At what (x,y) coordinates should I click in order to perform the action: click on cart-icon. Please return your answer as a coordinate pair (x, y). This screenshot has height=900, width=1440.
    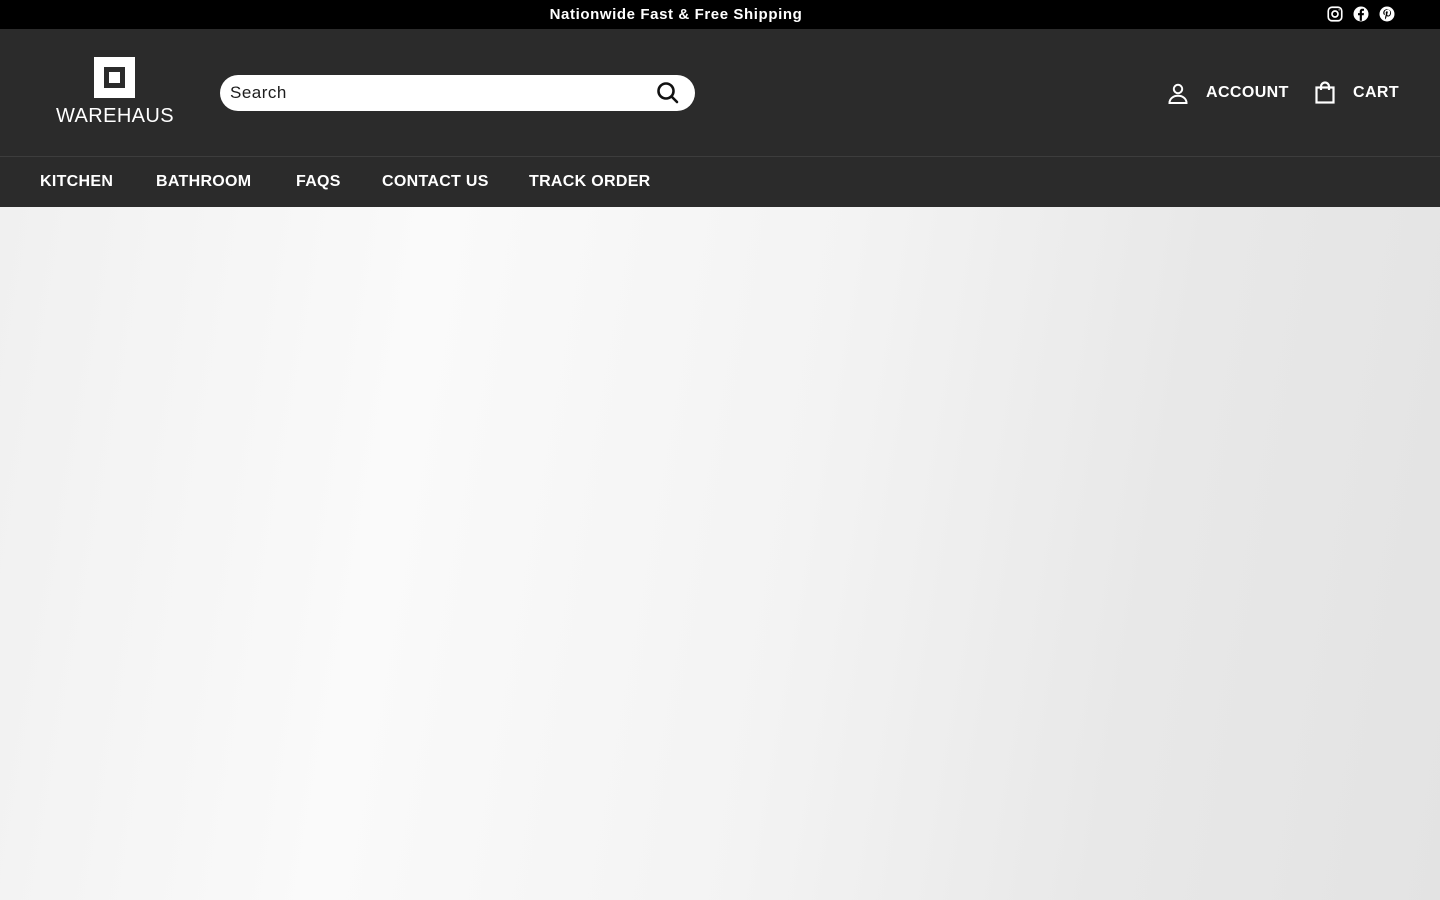
    Looking at the image, I should click on (1325, 92).